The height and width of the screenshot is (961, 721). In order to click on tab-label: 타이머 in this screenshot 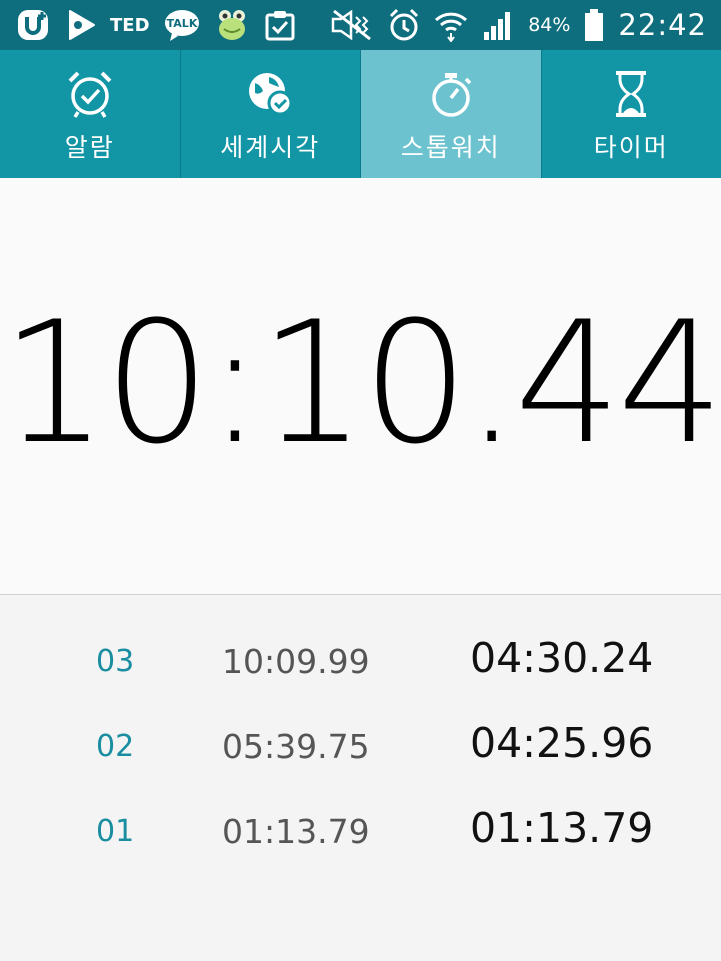, I will do `click(631, 147)`.